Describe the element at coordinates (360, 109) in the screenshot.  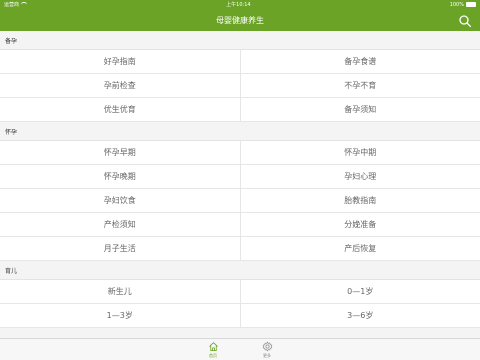
I see `category-item: 备孕须知` at that location.